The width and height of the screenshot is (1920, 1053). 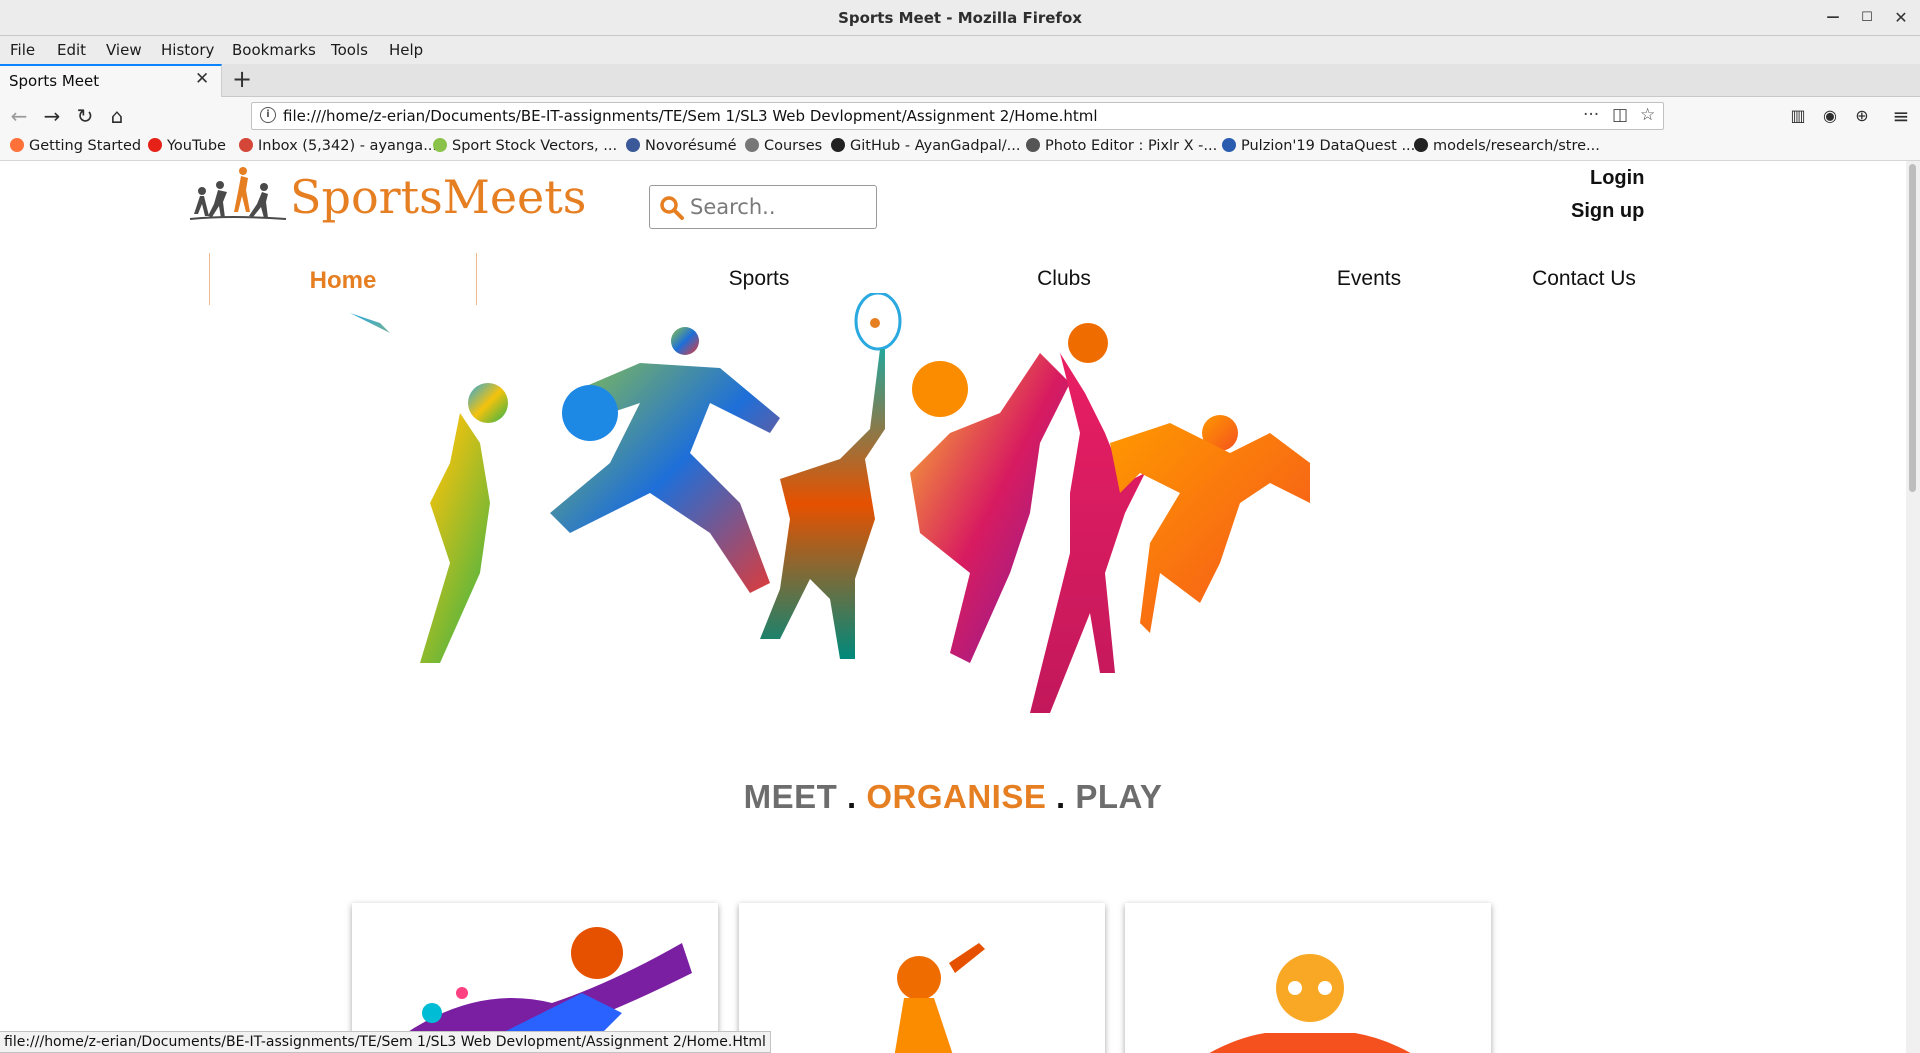 What do you see at coordinates (406, 50) in the screenshot?
I see `menu-help: Help` at bounding box center [406, 50].